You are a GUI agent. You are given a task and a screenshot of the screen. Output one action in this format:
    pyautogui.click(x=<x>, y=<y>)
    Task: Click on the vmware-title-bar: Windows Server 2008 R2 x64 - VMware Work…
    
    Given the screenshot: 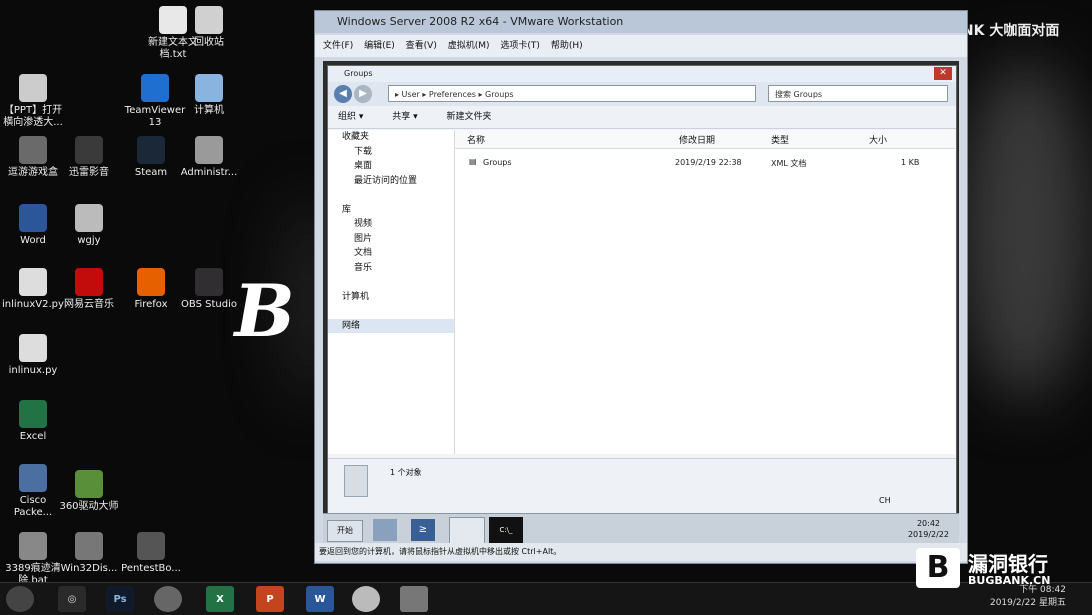 What is the action you would take?
    pyautogui.click(x=641, y=22)
    